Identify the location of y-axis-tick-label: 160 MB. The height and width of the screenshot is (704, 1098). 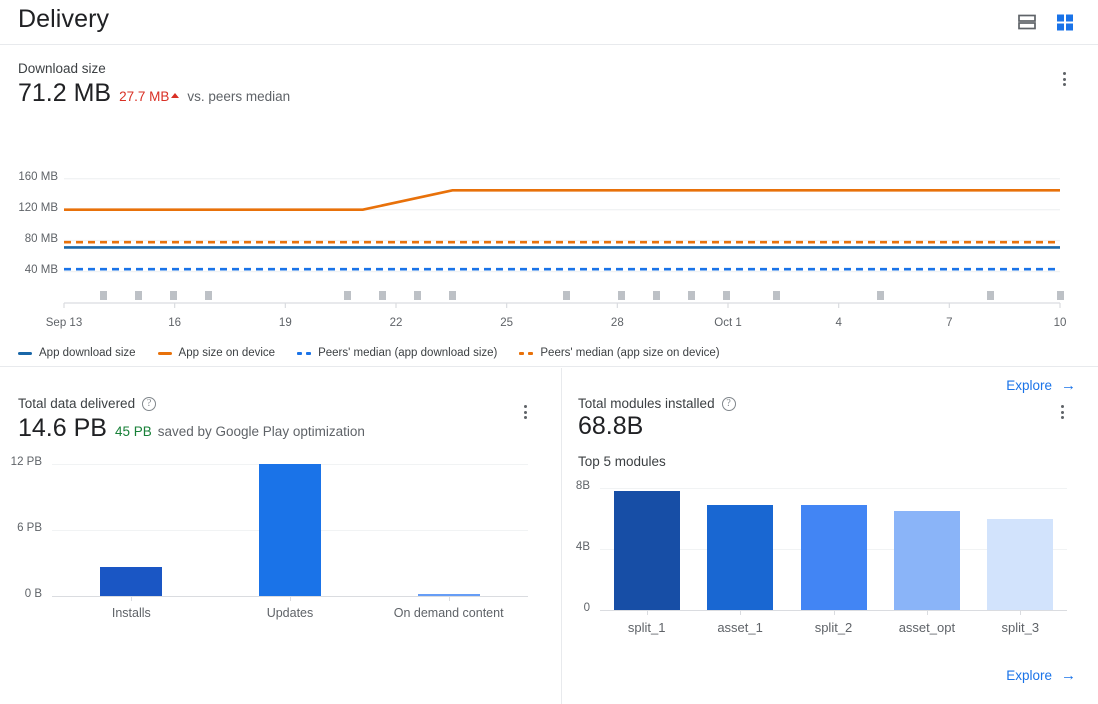
(38, 176).